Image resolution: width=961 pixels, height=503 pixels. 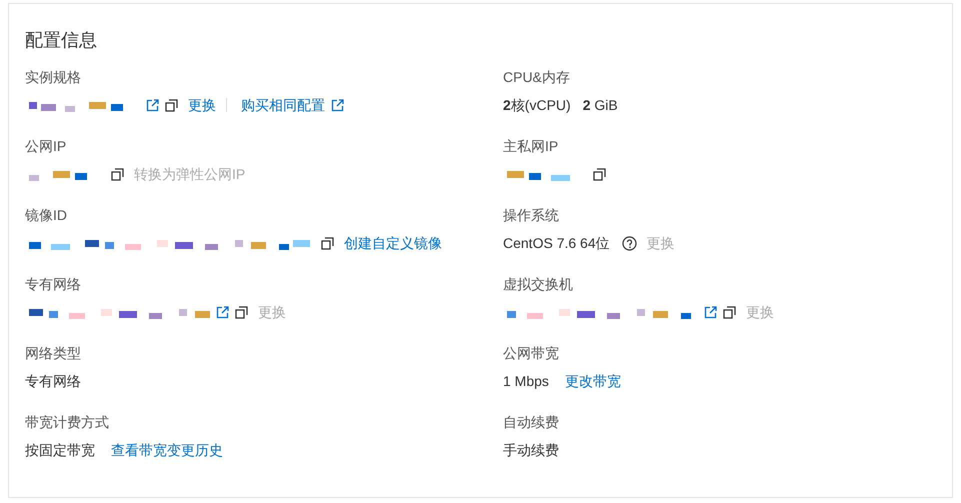 What do you see at coordinates (60, 450) in the screenshot?
I see `field-value: 按固定带宽` at bounding box center [60, 450].